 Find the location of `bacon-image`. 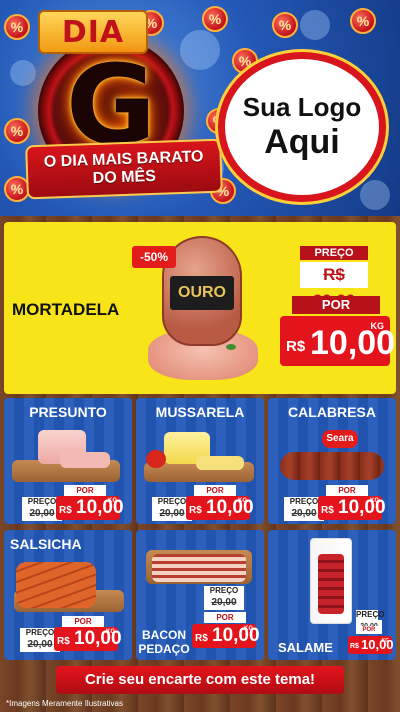

bacon-image is located at coordinates (199, 568).